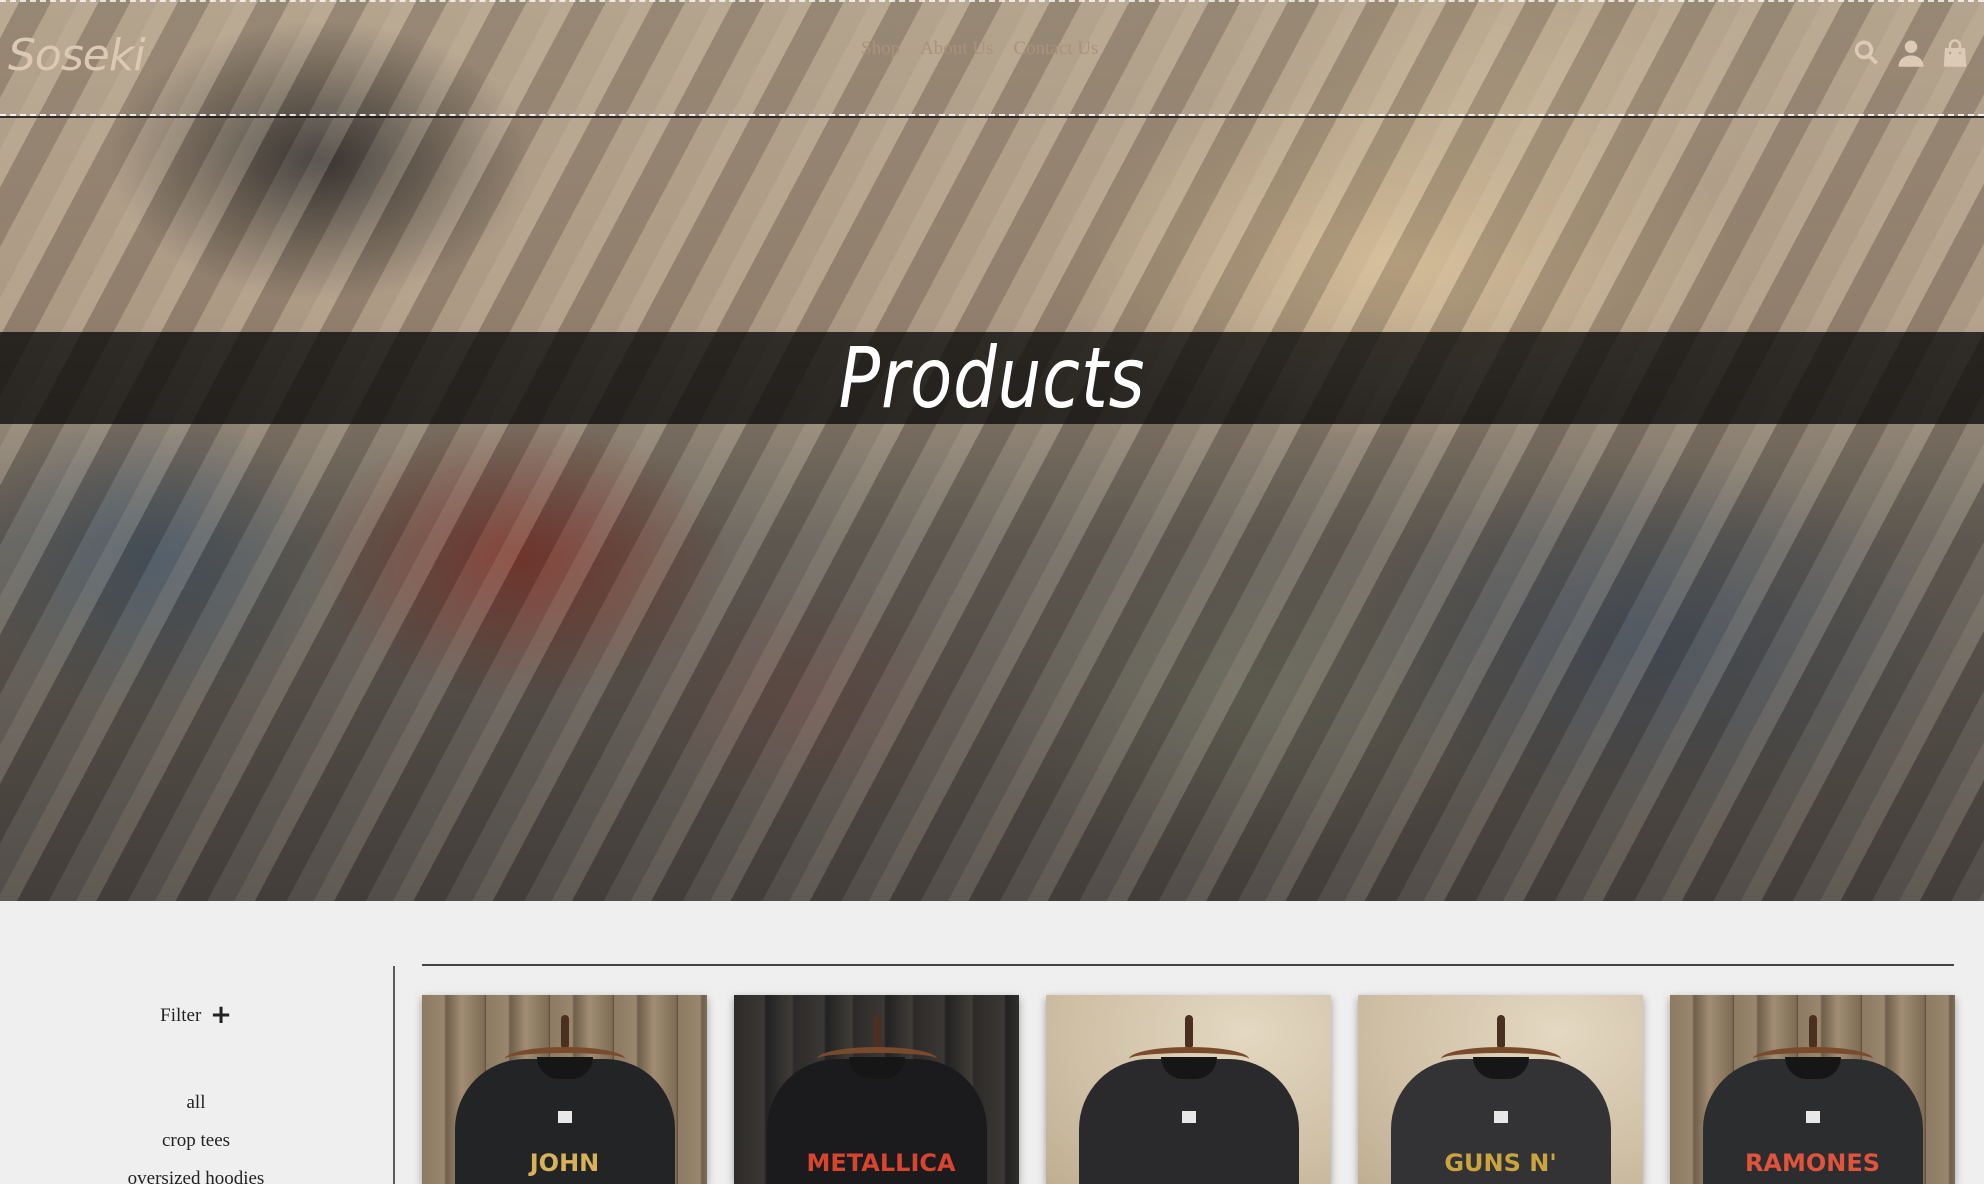  I want to click on nav-link-shop: Shop, so click(880, 49).